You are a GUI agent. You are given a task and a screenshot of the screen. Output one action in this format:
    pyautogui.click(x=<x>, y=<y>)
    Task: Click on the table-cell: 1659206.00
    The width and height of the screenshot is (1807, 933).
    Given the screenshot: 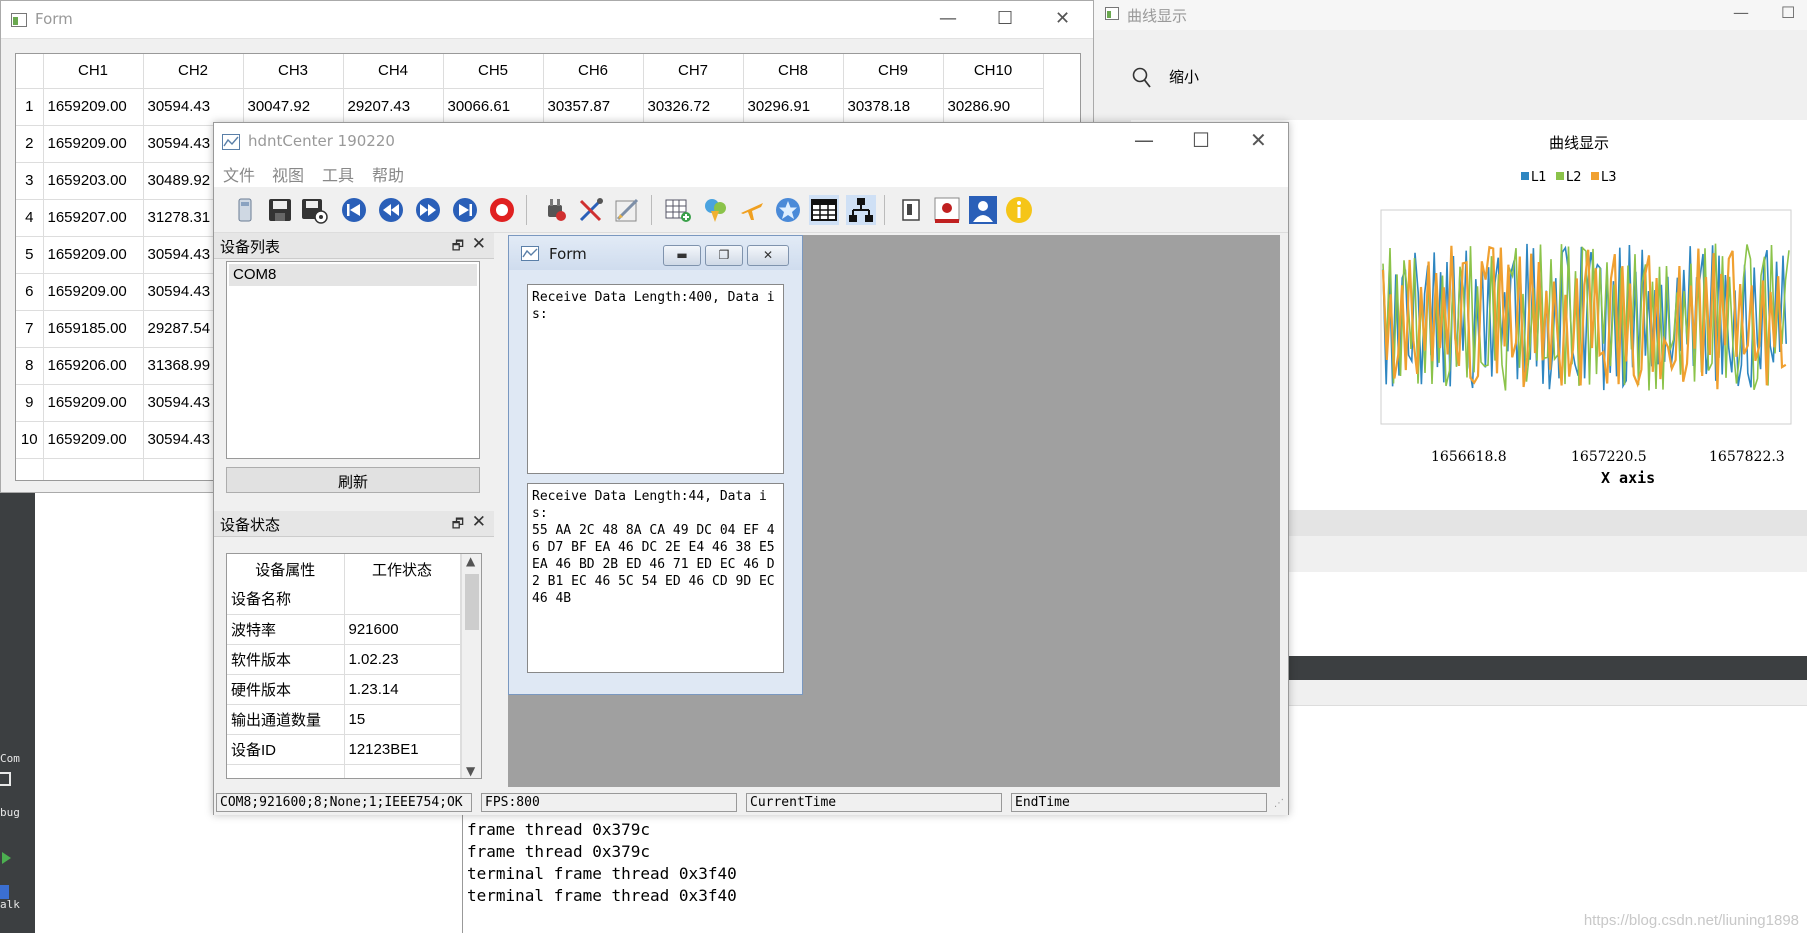 What is the action you would take?
    pyautogui.click(x=93, y=366)
    